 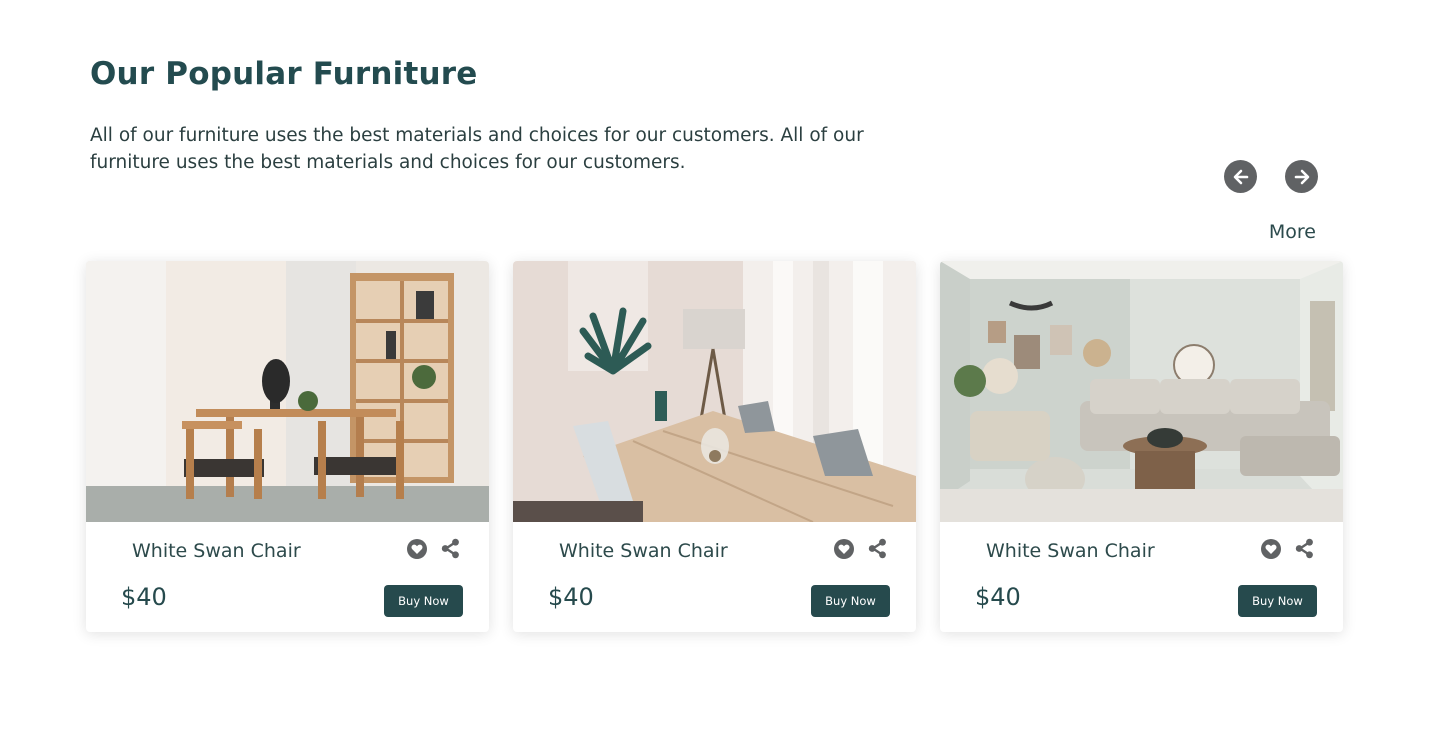 I want to click on arrow-left-icon, so click(x=1240, y=176).